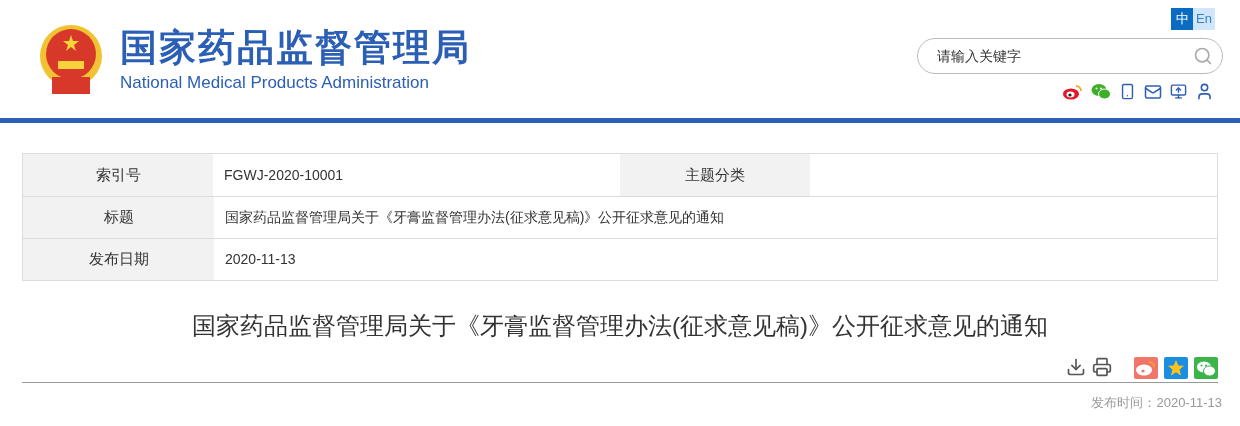  I want to click on agency-title: 国家药品监督管理局, so click(295, 48).